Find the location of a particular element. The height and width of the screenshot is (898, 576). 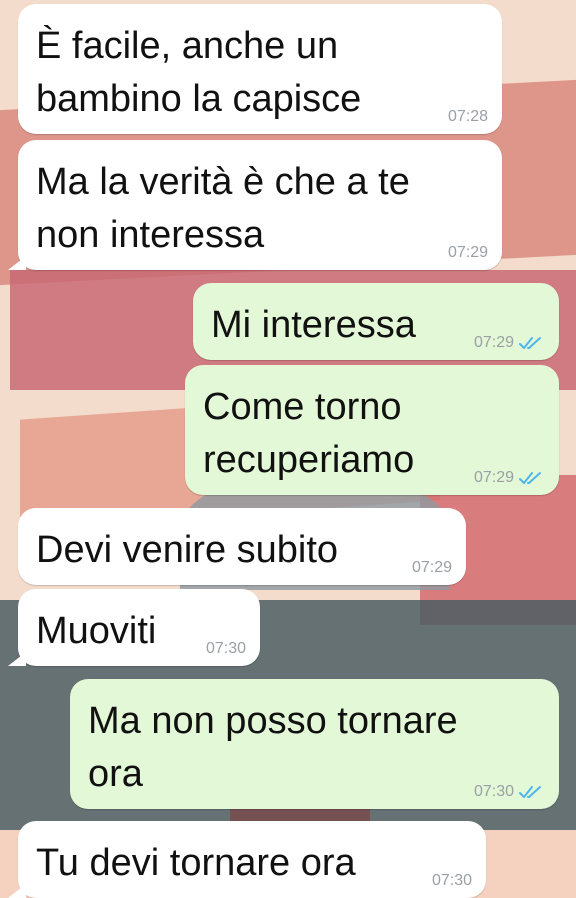

message-line: Ma non posso tornare is located at coordinates (273, 721).